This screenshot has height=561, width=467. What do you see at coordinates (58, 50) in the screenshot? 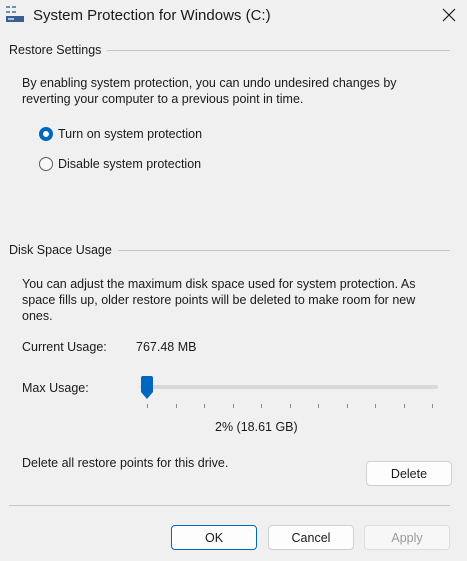
I see `restore-settings-heading: Restore Settings` at bounding box center [58, 50].